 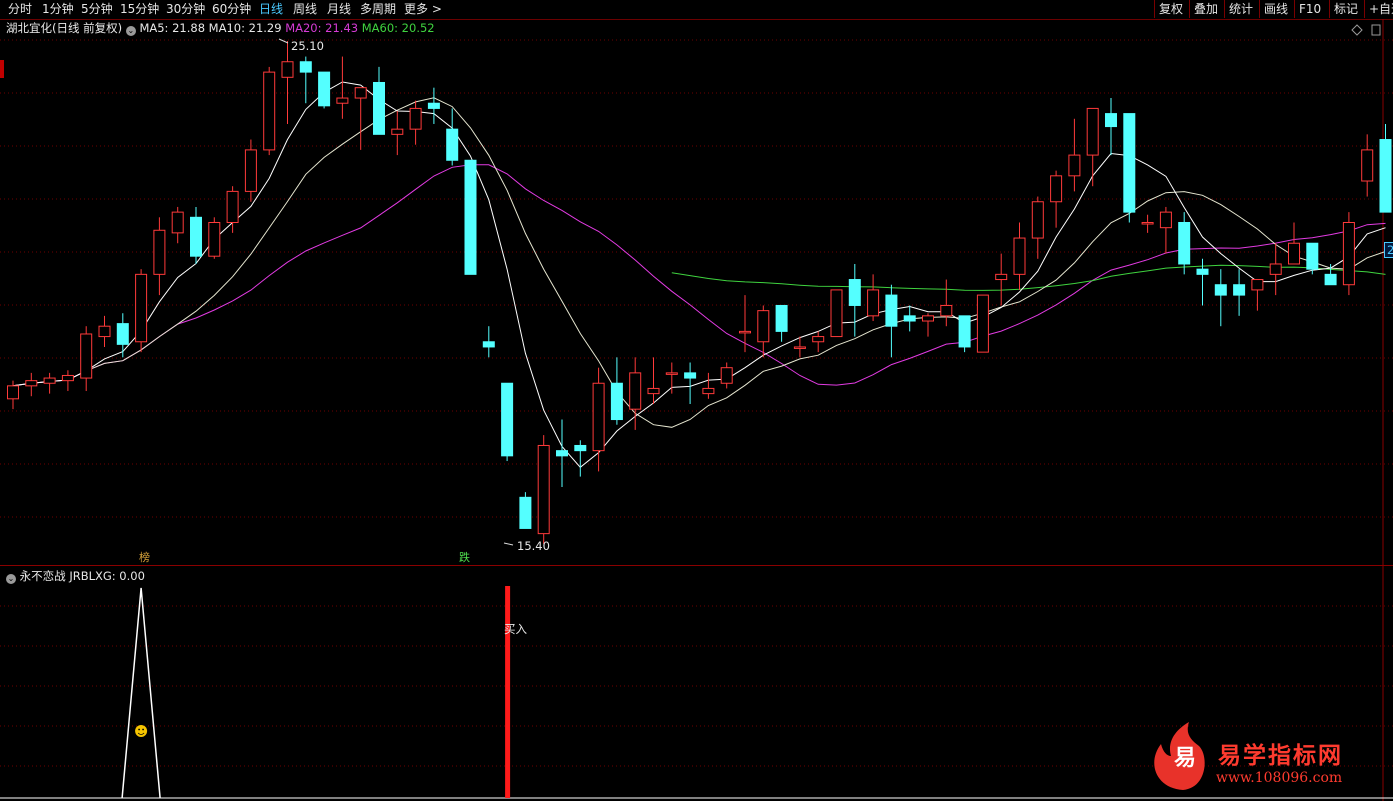 I want to click on left-axis-marker, so click(x=2, y=69).